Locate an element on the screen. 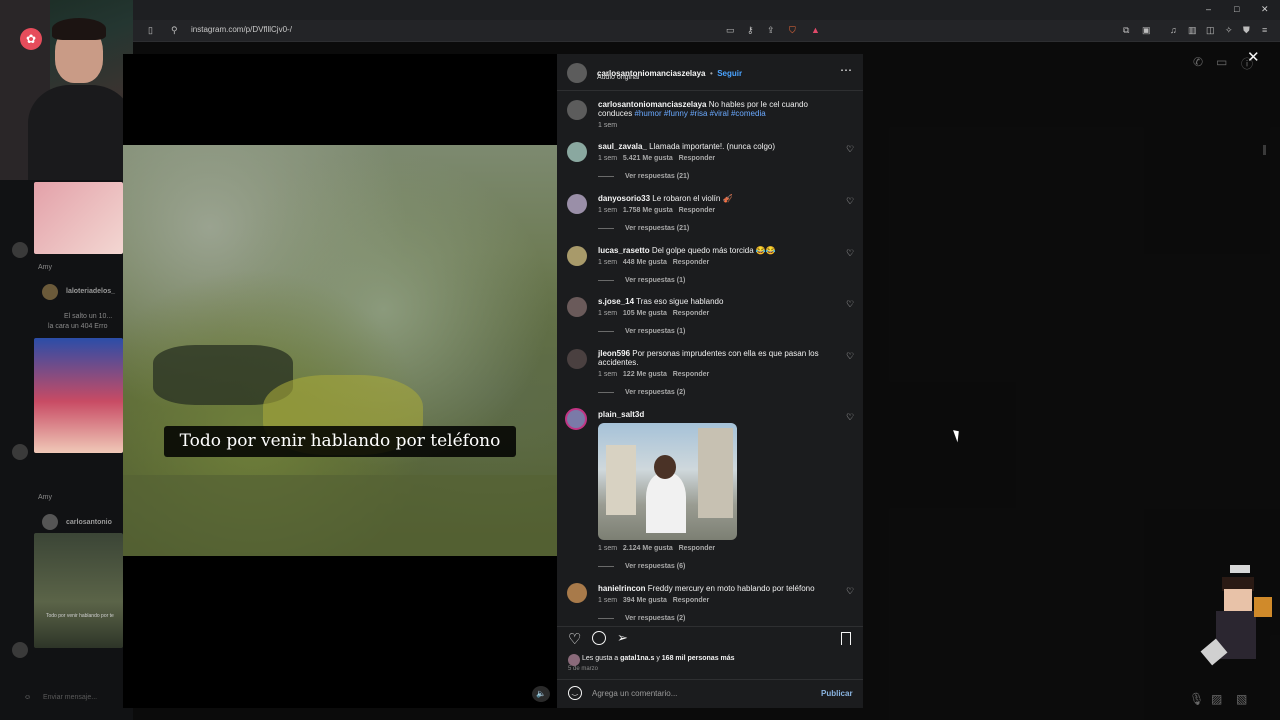  comment-text: Tras eso sigue hablando is located at coordinates (680, 301).